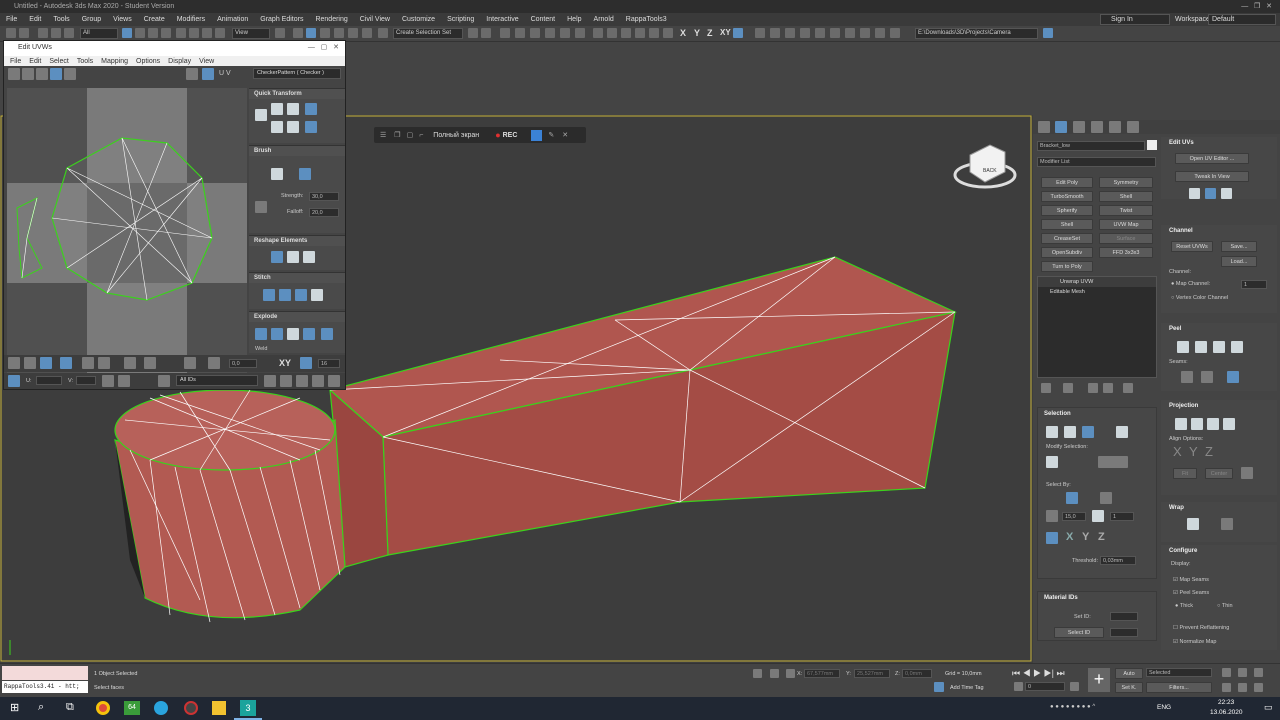 The height and width of the screenshot is (720, 1280). Describe the element at coordinates (1046, 388) in the screenshot. I see `pin-stack-icon` at that location.